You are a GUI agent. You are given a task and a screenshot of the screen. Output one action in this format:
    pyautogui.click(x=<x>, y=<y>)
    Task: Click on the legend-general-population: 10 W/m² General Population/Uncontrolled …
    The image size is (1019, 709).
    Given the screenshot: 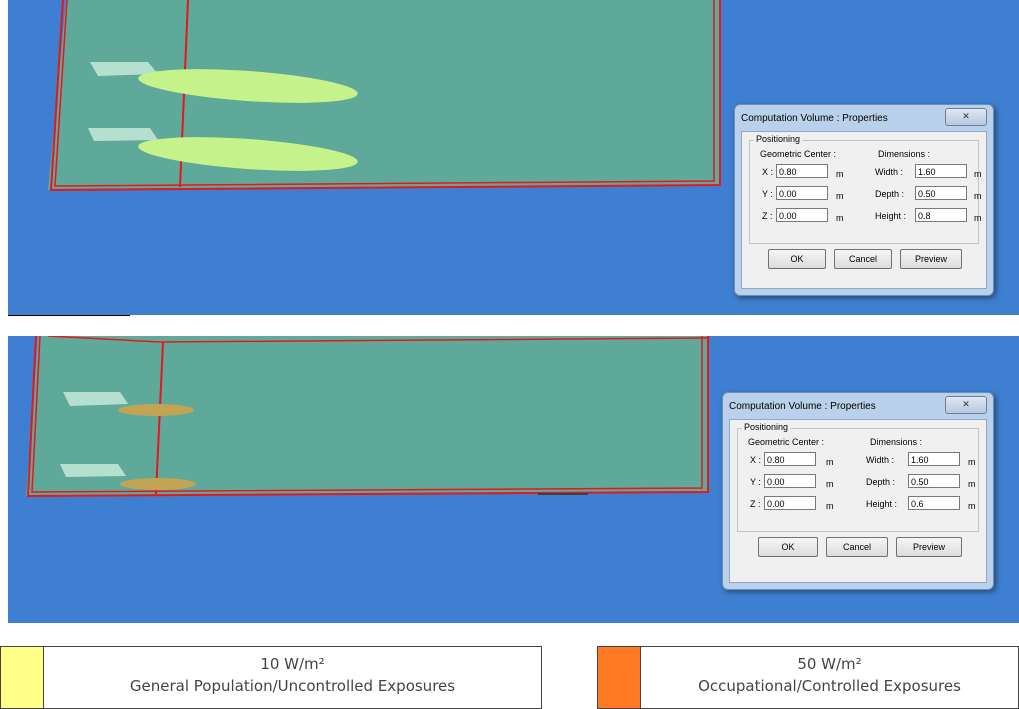 What is the action you would take?
    pyautogui.click(x=271, y=677)
    